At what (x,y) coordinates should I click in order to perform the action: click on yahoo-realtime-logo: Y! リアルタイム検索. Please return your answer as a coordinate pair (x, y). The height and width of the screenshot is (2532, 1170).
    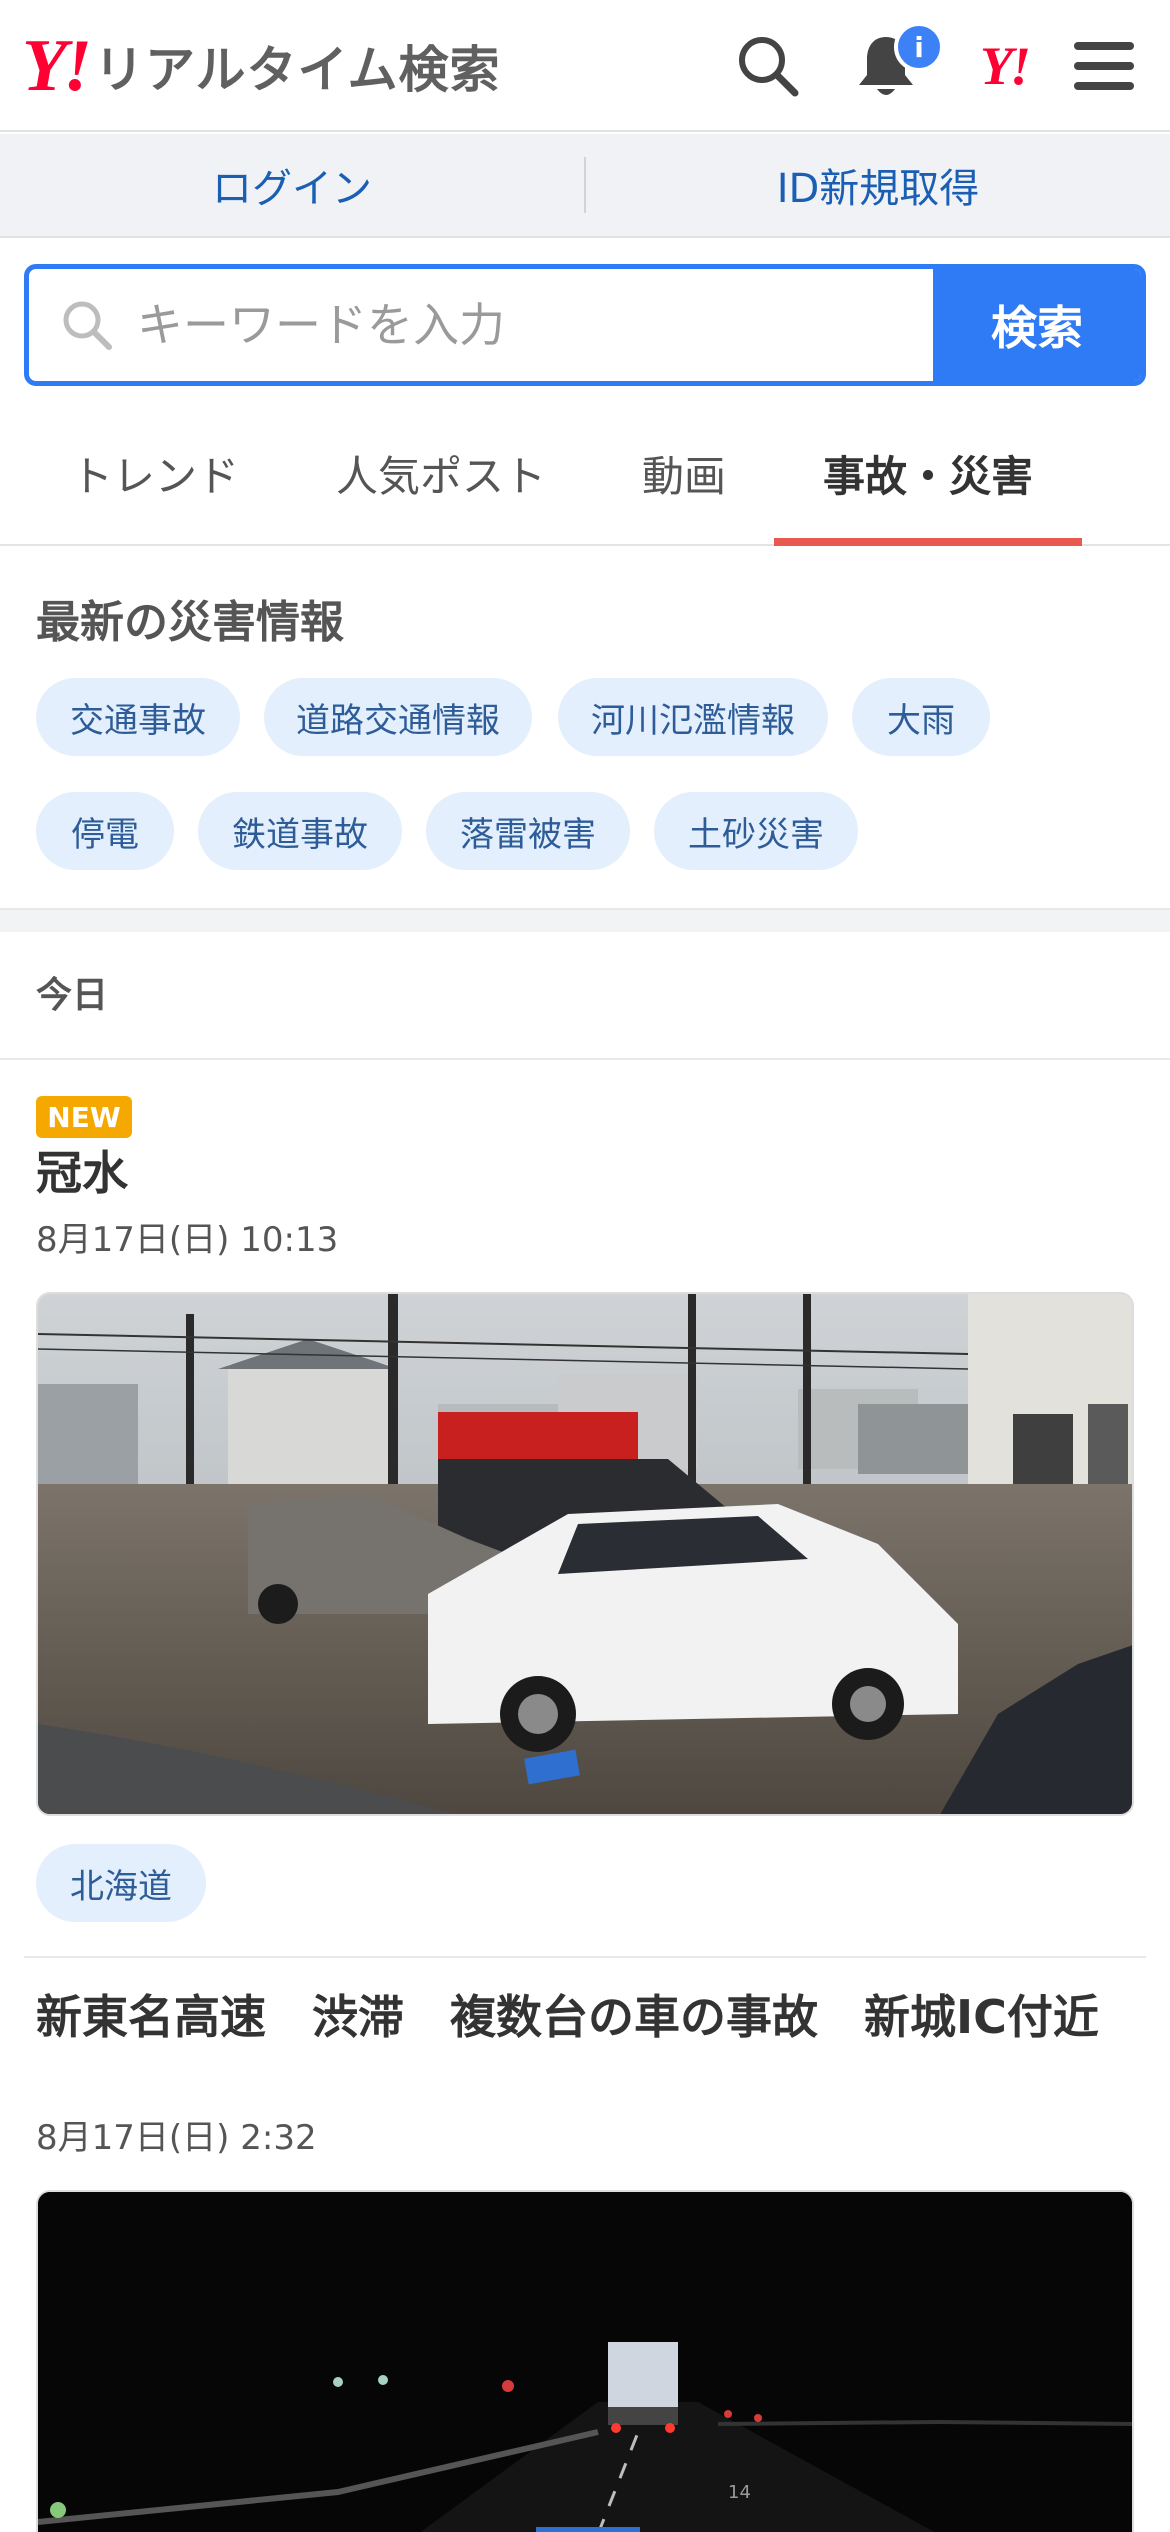
    Looking at the image, I should click on (261, 66).